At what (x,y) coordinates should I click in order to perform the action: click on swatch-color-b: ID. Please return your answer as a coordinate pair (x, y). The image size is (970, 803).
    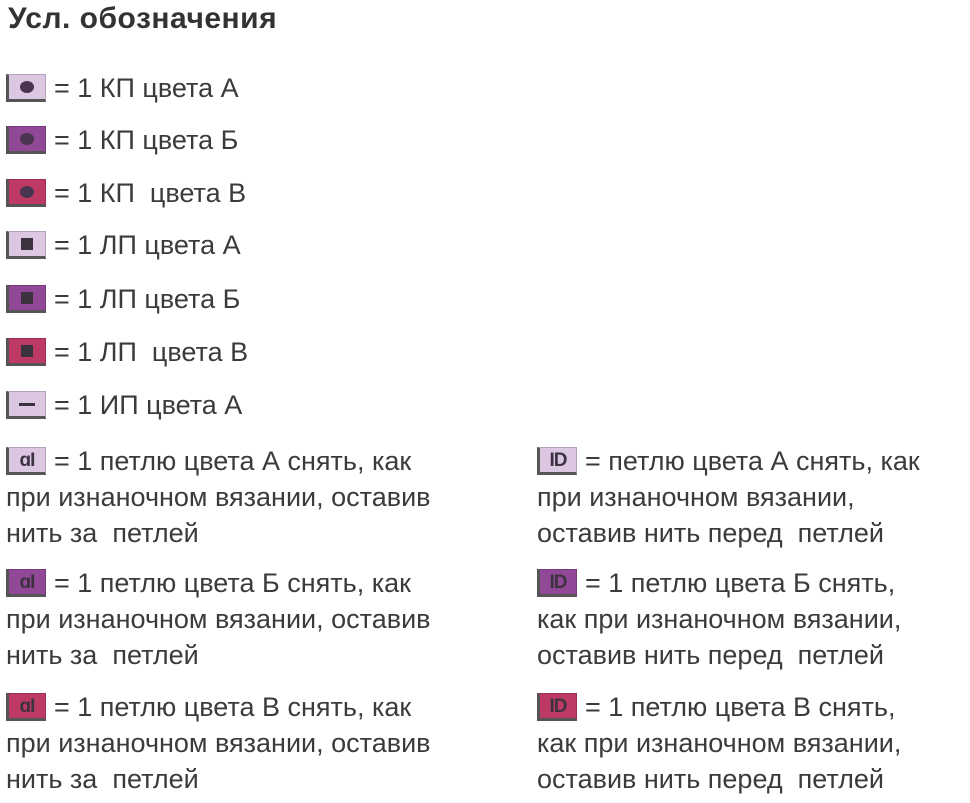
    Looking at the image, I should click on (557, 583).